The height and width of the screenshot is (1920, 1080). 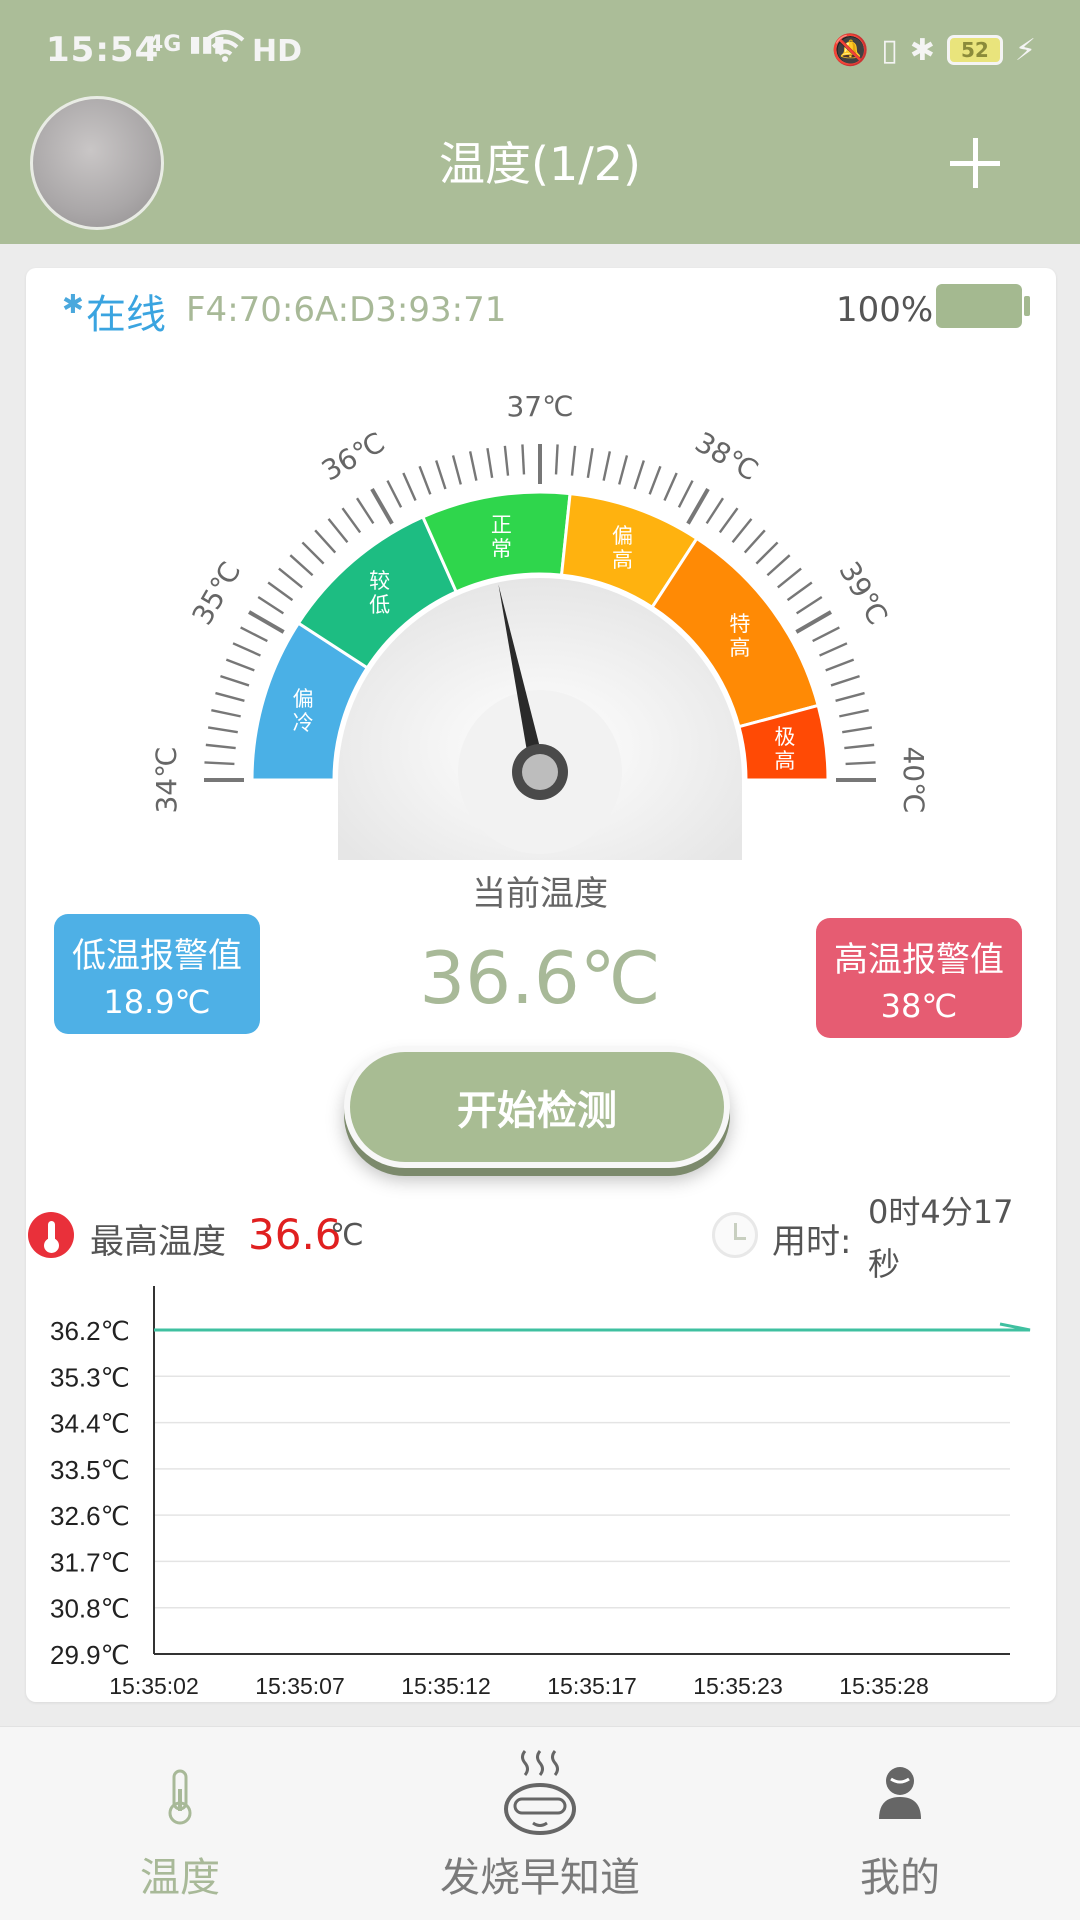 I want to click on tab-temperature-label: 温度, so click(x=180, y=1878).